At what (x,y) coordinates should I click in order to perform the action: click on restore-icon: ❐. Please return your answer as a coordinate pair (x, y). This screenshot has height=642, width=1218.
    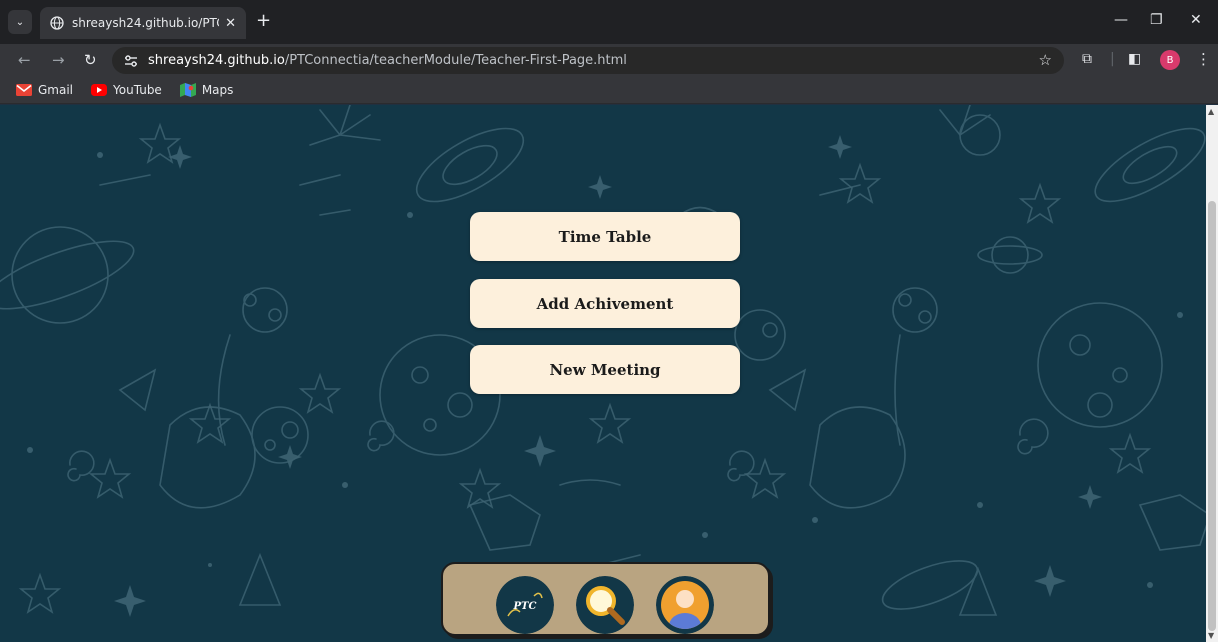
    Looking at the image, I should click on (1156, 20).